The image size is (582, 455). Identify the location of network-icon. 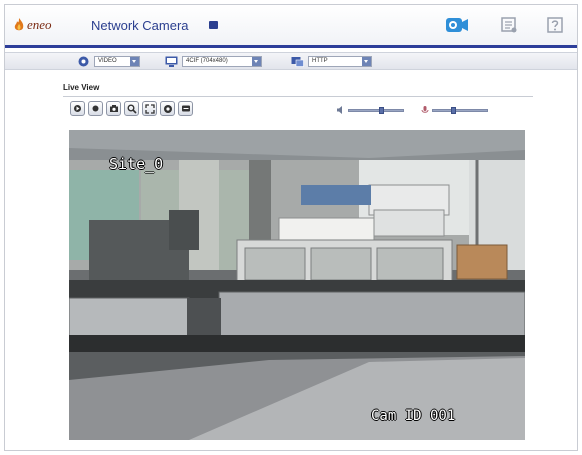
(297, 62).